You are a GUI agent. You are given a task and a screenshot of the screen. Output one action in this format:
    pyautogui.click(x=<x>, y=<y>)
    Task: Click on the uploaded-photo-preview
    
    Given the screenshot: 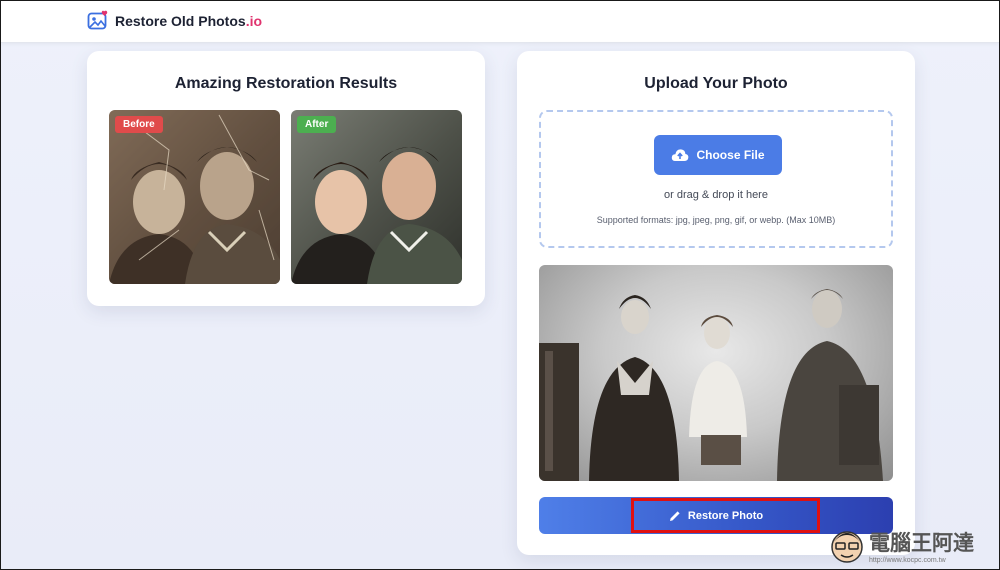 What is the action you would take?
    pyautogui.click(x=716, y=373)
    